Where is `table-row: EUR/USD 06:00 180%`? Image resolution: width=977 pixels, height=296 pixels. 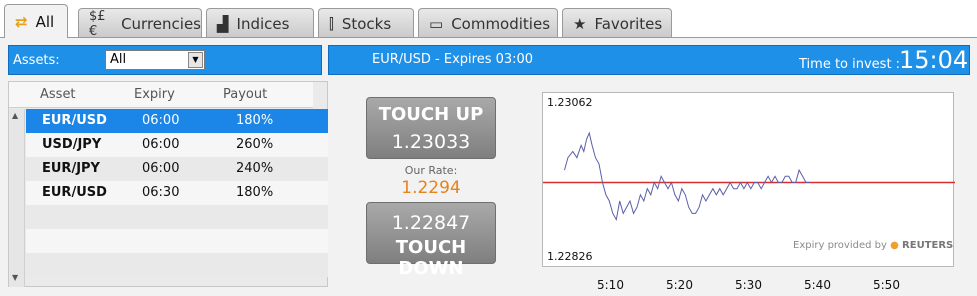
table-row: EUR/USD 06:00 180% is located at coordinates (177, 121).